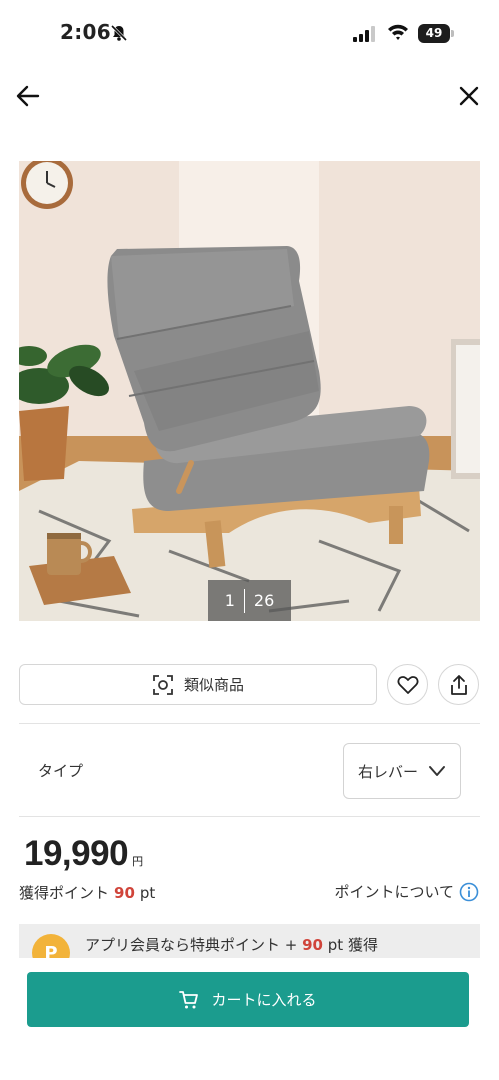 The height and width of the screenshot is (1080, 499). Describe the element at coordinates (452, 33) in the screenshot. I see `battery-tip` at that location.